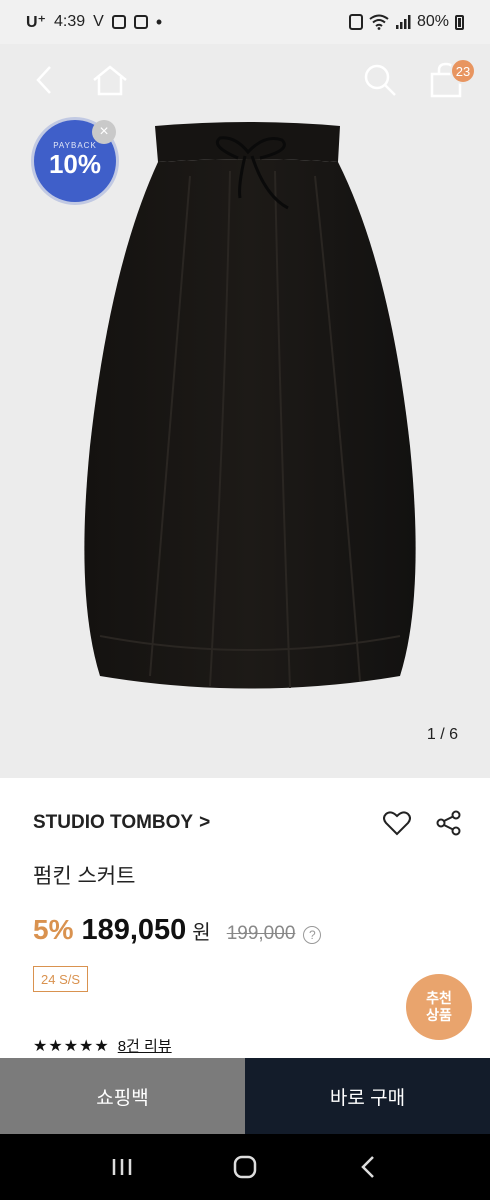 The width and height of the screenshot is (490, 1200). What do you see at coordinates (113, 822) in the screenshot?
I see `brand-name: STUDIO TOMBOY` at bounding box center [113, 822].